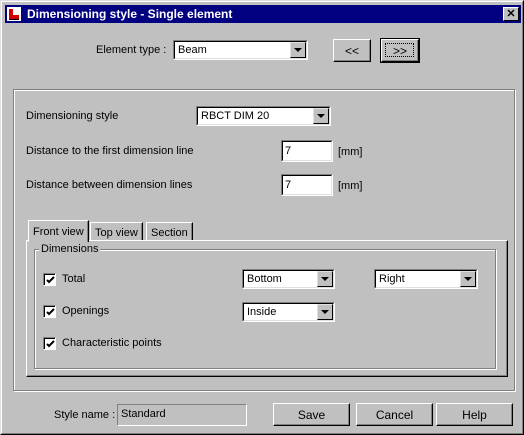 Image resolution: width=524 pixels, height=435 pixels. I want to click on save-label: Save, so click(311, 414).